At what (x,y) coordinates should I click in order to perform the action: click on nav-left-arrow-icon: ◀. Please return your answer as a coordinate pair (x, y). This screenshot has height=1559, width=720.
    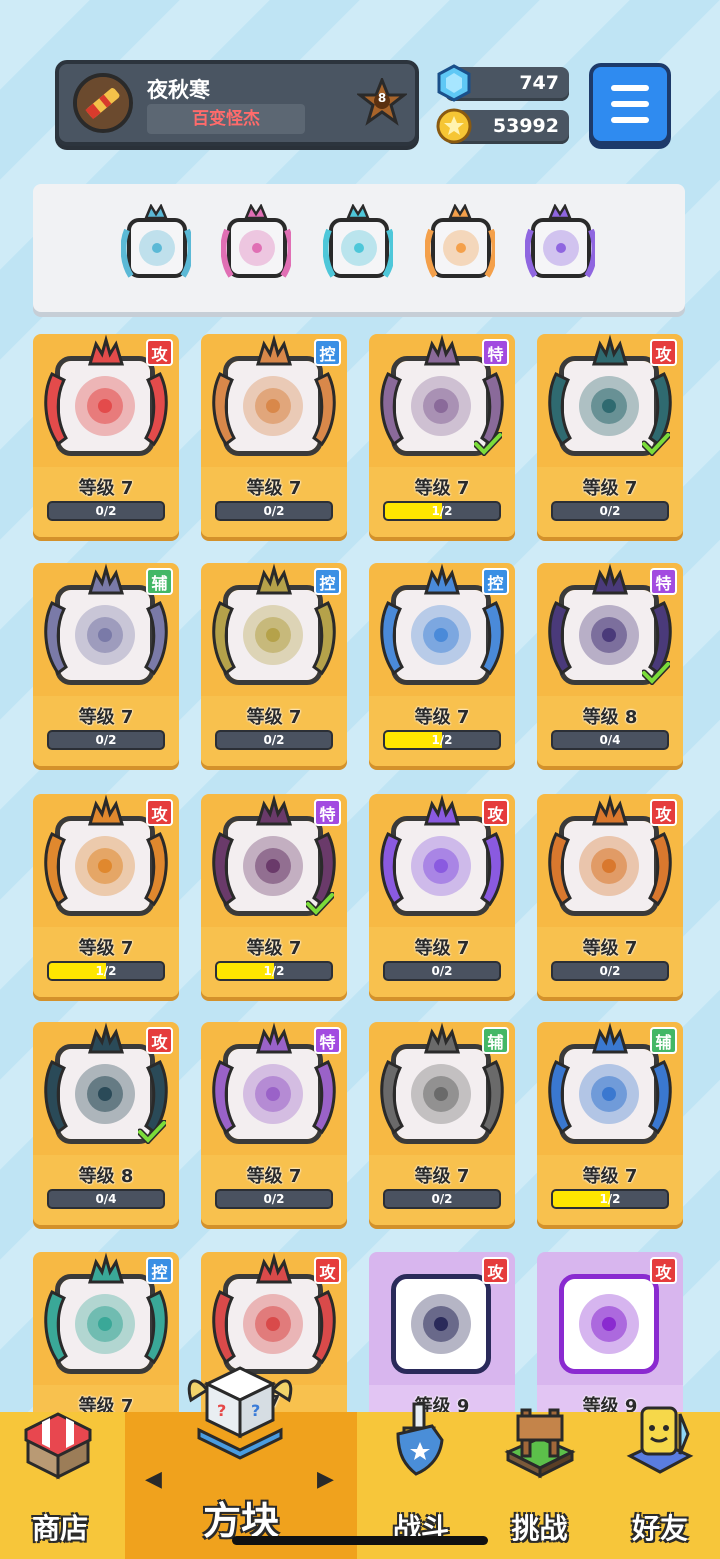
    Looking at the image, I should click on (153, 1479).